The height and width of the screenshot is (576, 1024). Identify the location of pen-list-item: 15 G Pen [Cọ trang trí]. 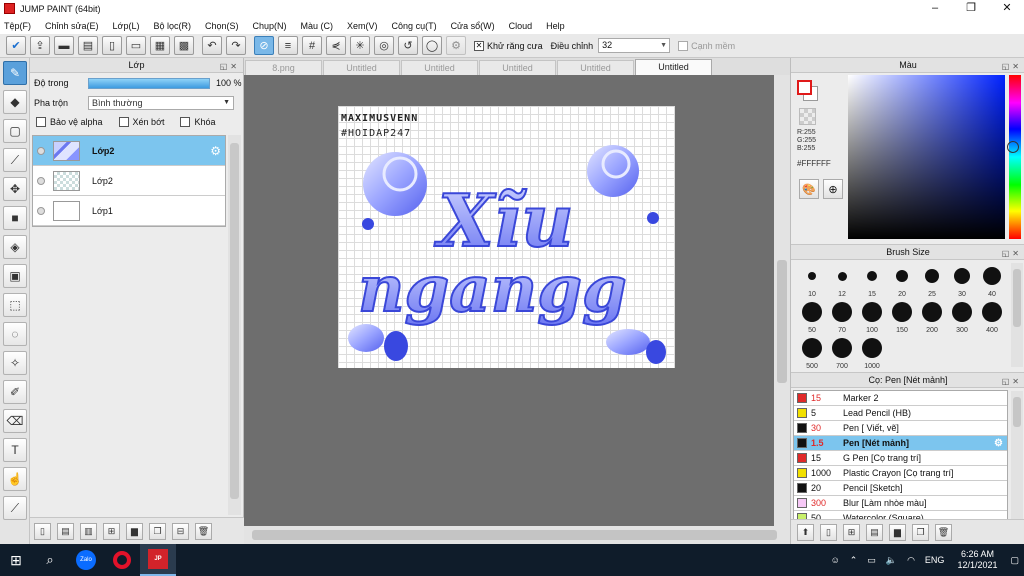
(900, 458).